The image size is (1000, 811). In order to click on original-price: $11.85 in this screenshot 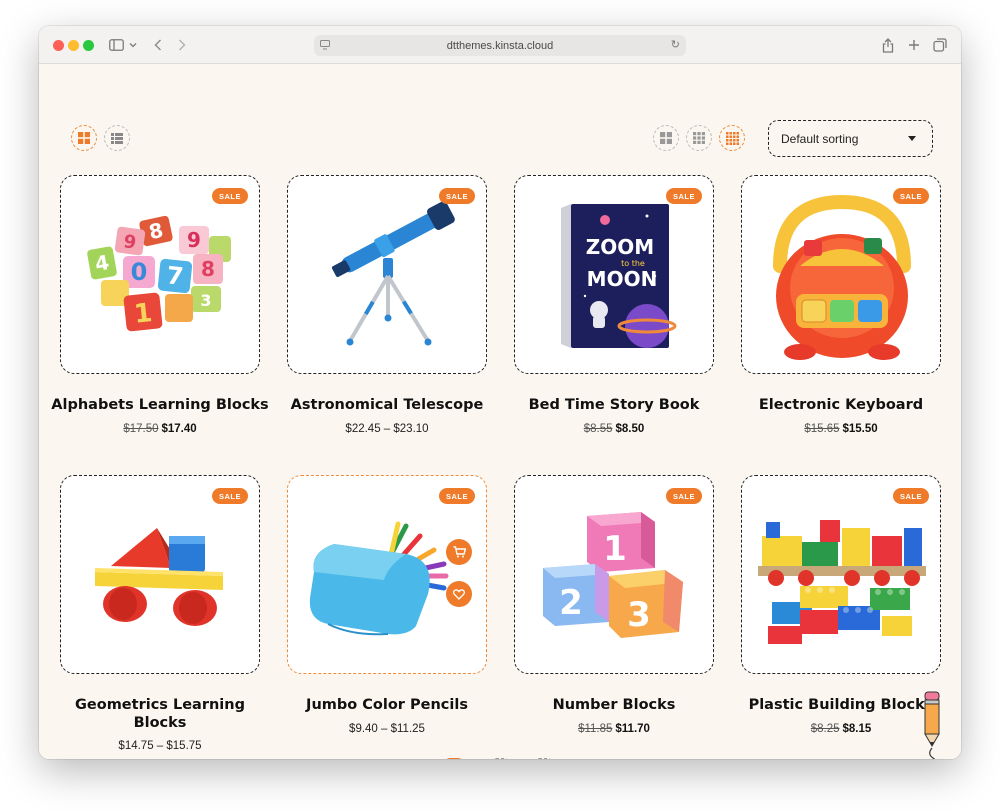, I will do `click(595, 729)`.